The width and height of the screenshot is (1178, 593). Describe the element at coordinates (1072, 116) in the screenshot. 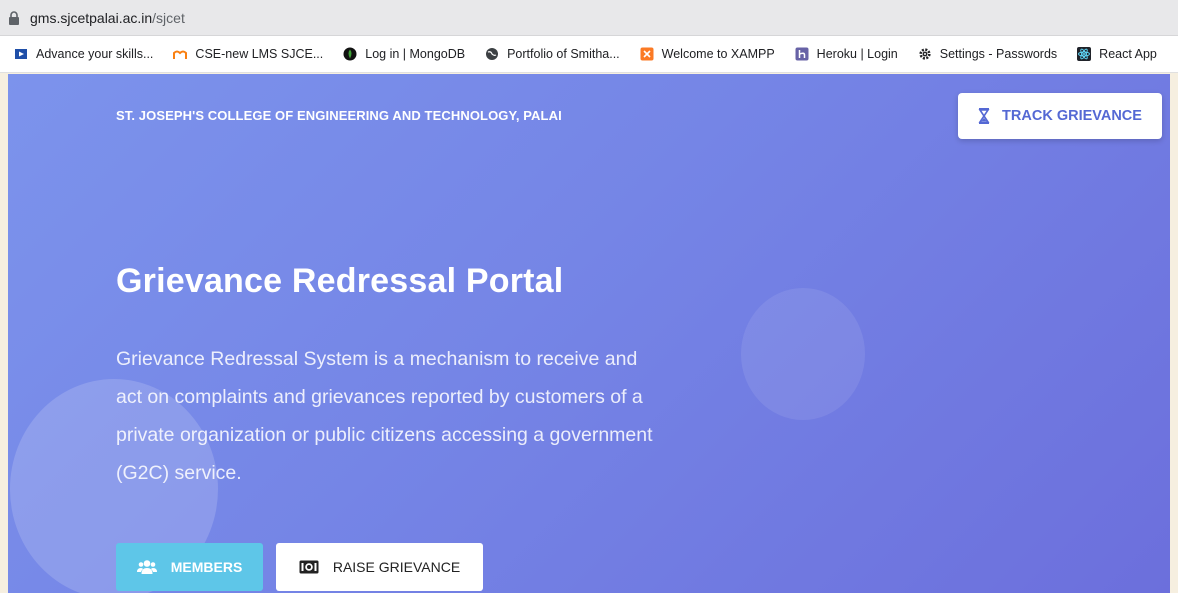

I see `track-grievance-label: TRACK GRIEVANCE` at that location.